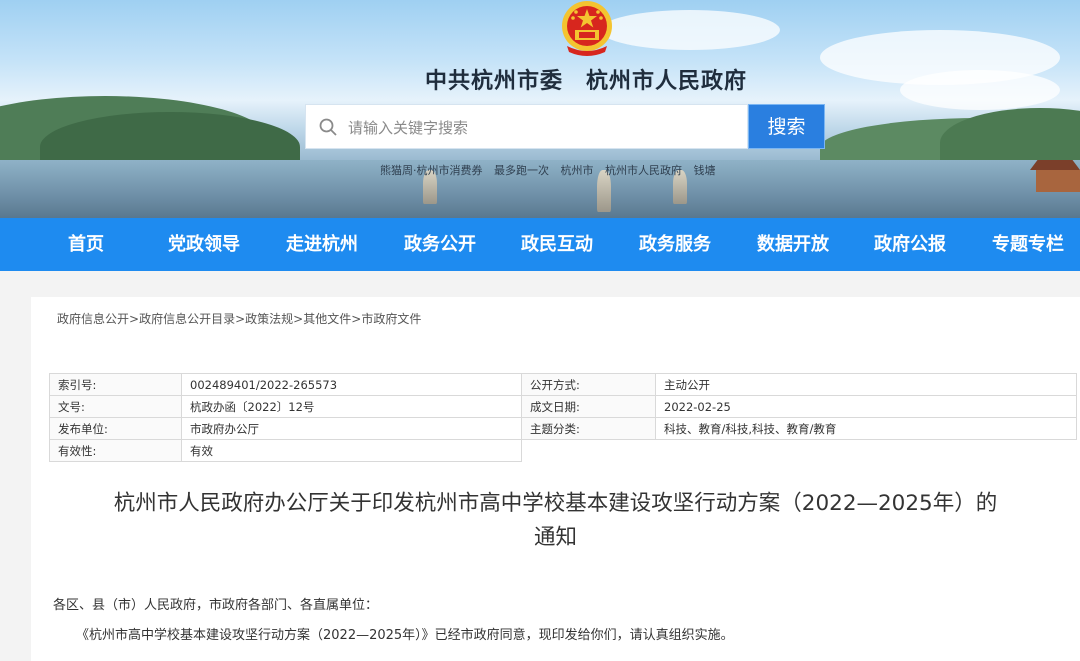 The height and width of the screenshot is (661, 1080). What do you see at coordinates (543, 128) in the screenshot?
I see `search-input` at bounding box center [543, 128].